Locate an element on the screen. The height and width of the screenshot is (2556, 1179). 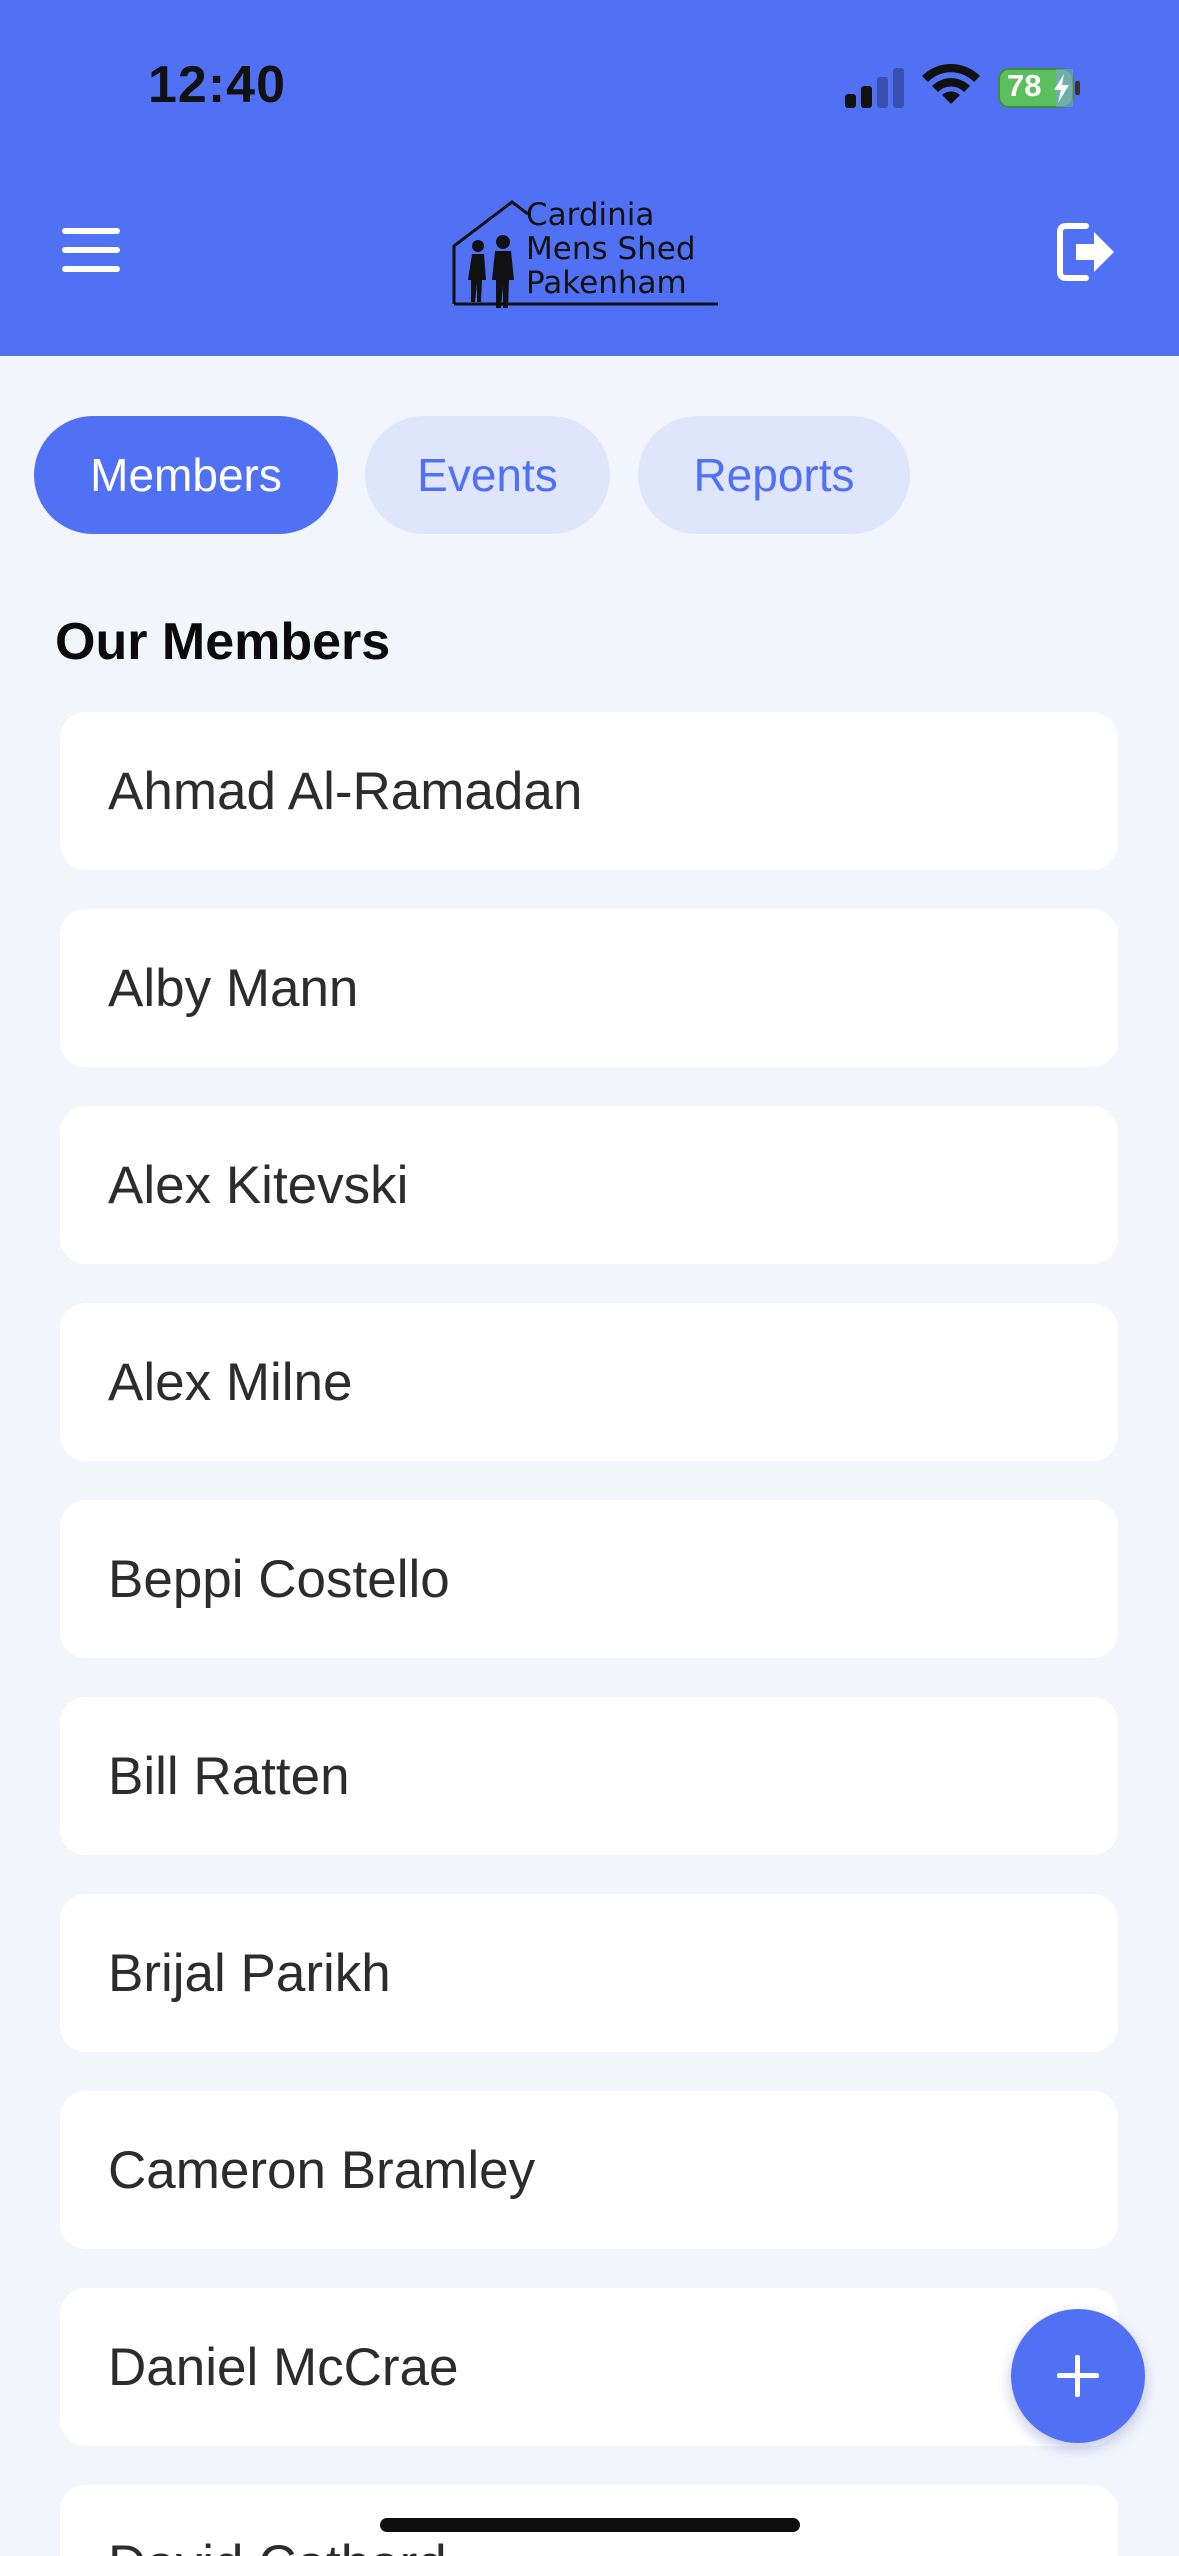
app-header: 12:40 78 Cardinia Mens Shed Pakenham is located at coordinates (589, 178).